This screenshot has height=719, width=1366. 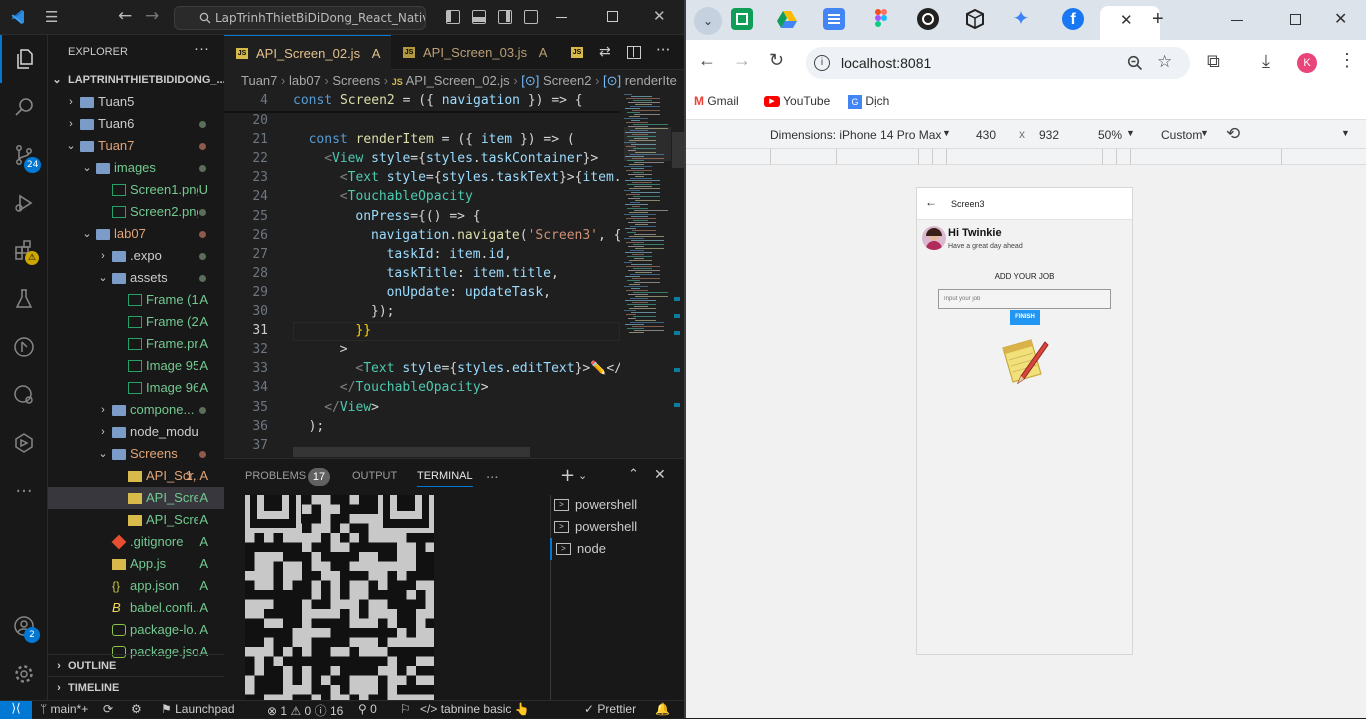 I want to click on terminal-item-node: > node, so click(x=617, y=549).